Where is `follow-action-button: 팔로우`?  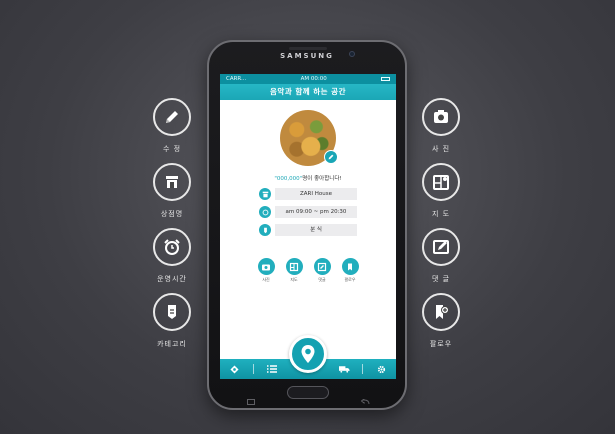
follow-action-button: 팔로우 is located at coordinates (350, 270).